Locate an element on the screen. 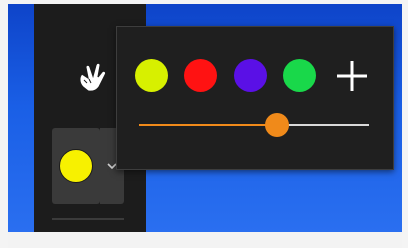  current-color-swatch is located at coordinates (76, 166).